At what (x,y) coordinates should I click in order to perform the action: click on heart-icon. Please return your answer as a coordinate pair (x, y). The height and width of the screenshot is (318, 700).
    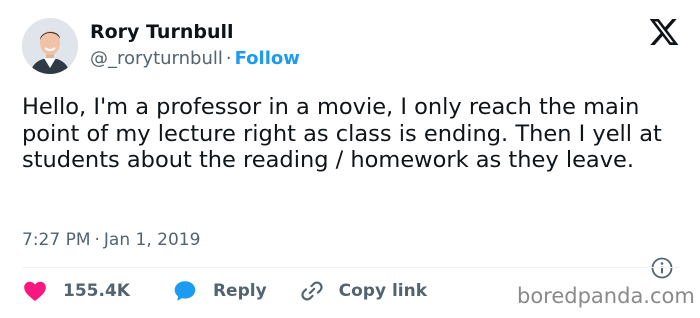
    Looking at the image, I should click on (35, 291).